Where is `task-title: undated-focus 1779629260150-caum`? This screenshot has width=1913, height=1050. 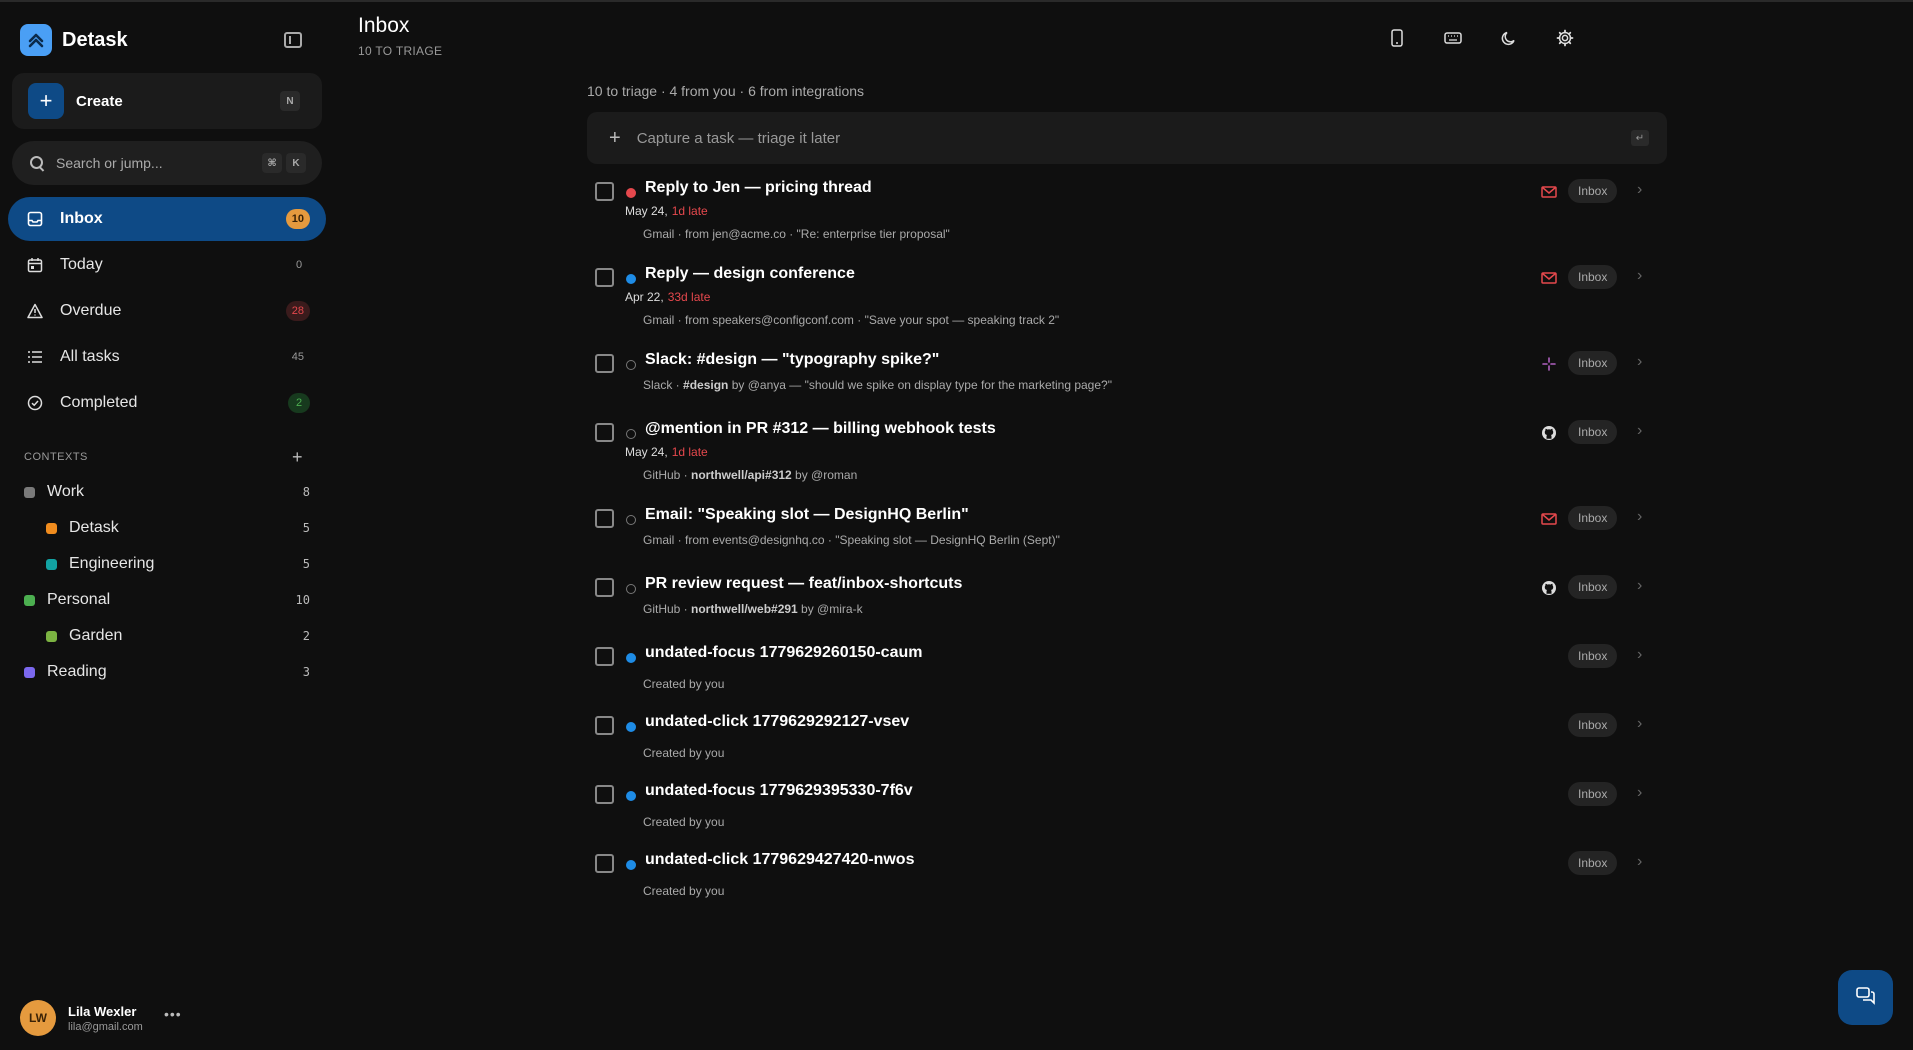
task-title: undated-focus 1779629260150-caum is located at coordinates (783, 653).